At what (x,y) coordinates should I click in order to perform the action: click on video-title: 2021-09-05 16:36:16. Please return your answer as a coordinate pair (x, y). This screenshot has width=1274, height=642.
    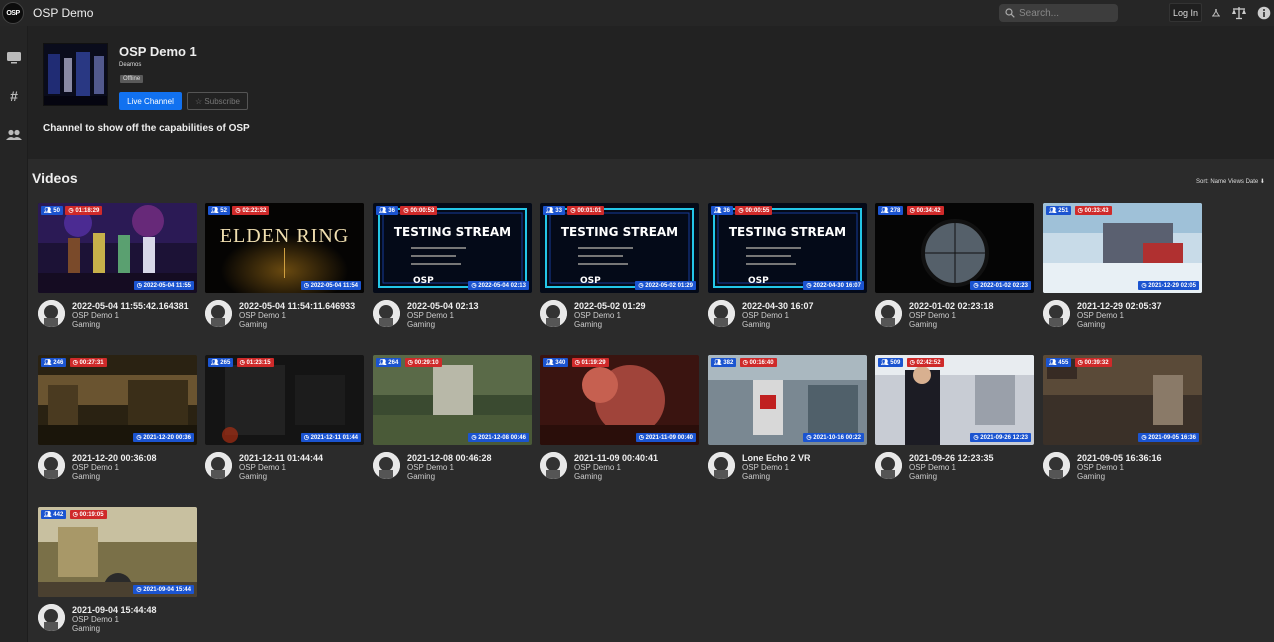
    Looking at the image, I should click on (1119, 458).